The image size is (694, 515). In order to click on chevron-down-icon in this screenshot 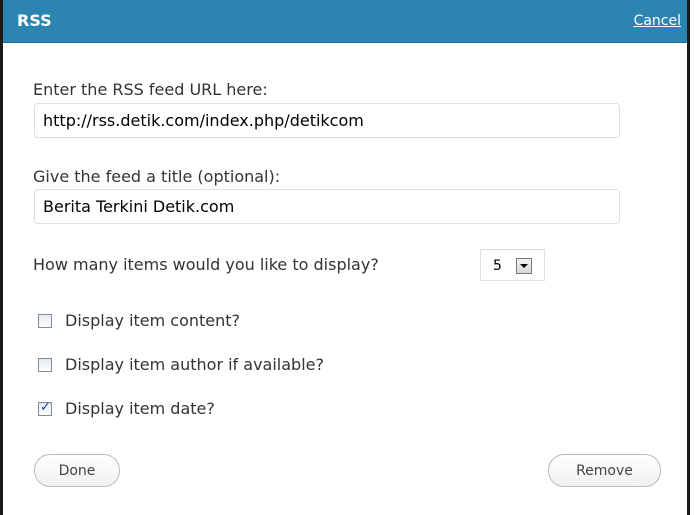, I will do `click(524, 266)`.